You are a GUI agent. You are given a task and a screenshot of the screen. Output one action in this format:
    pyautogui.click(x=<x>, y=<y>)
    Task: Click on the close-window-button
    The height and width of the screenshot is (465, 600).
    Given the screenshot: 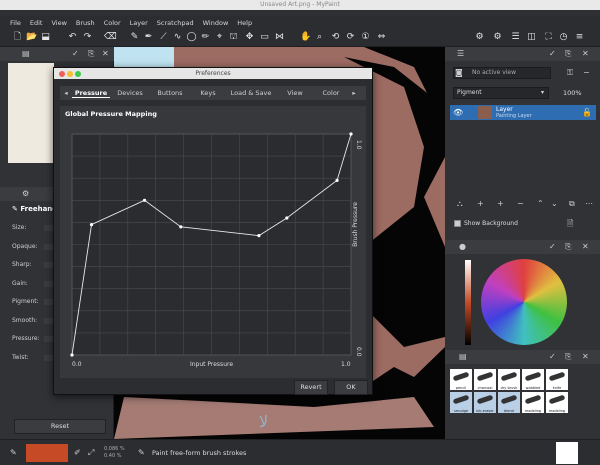 What is the action you would take?
    pyautogui.click(x=62, y=74)
    